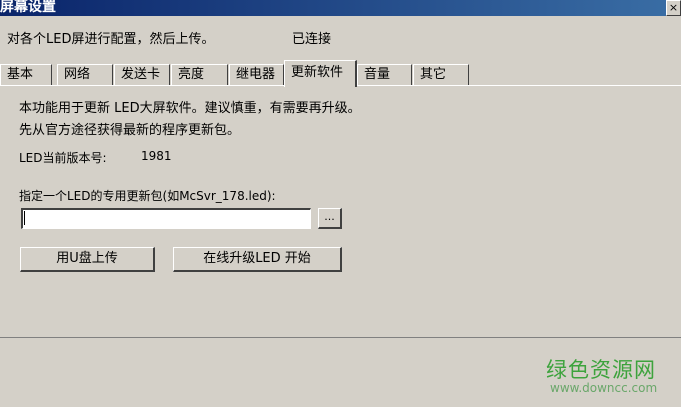  Describe the element at coordinates (24, 218) in the screenshot. I see `text-caret` at that location.